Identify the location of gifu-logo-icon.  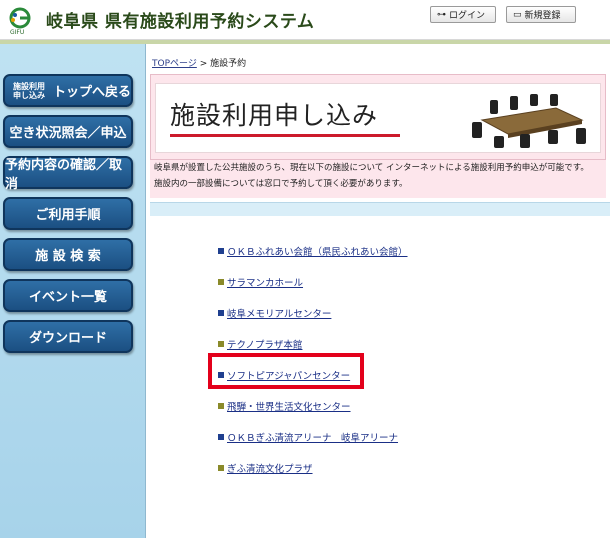
(20, 18).